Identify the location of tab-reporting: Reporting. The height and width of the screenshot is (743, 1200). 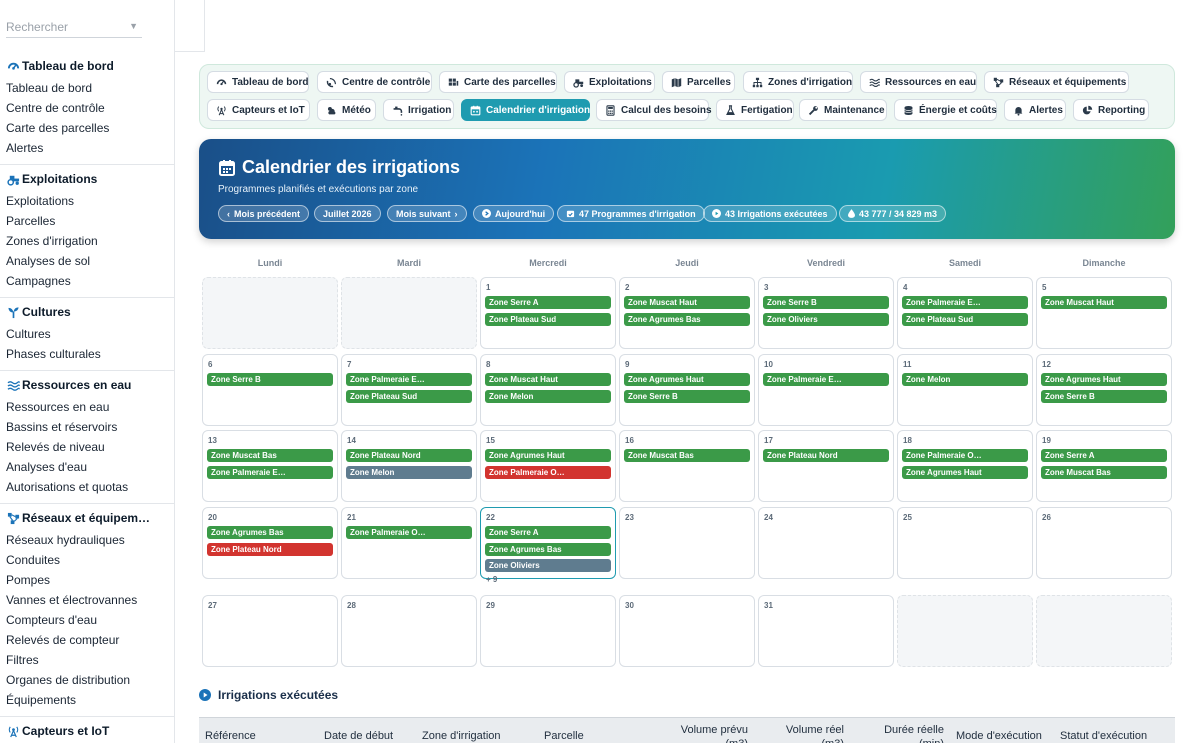
(1111, 110).